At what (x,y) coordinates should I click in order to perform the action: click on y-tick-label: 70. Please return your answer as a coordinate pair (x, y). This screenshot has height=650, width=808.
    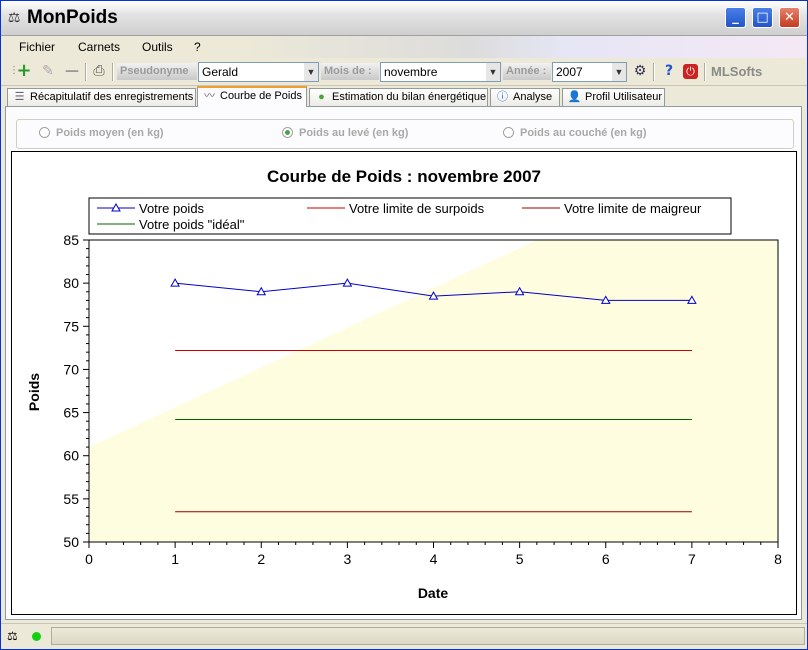
    Looking at the image, I should click on (71, 369).